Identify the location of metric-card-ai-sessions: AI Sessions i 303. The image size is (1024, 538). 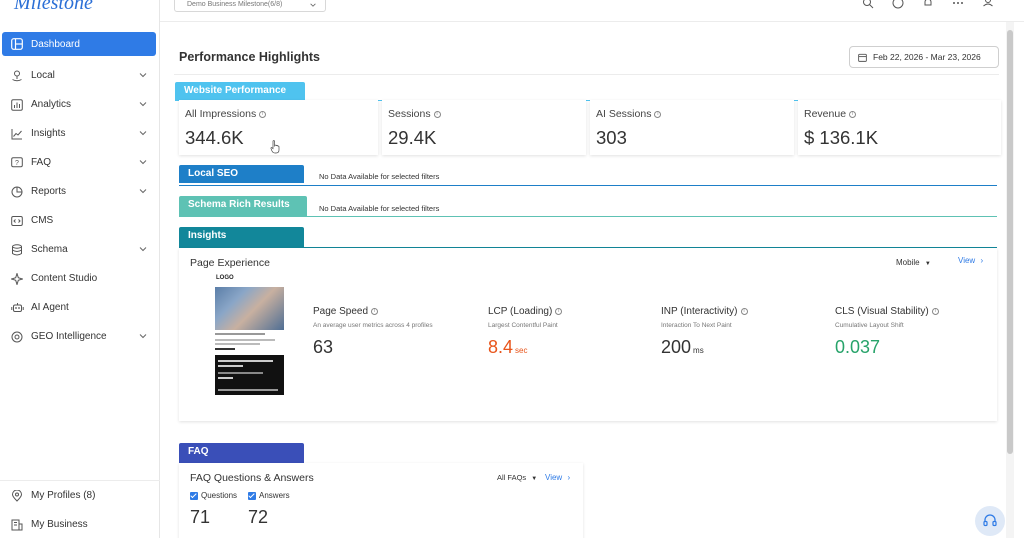
(692, 127).